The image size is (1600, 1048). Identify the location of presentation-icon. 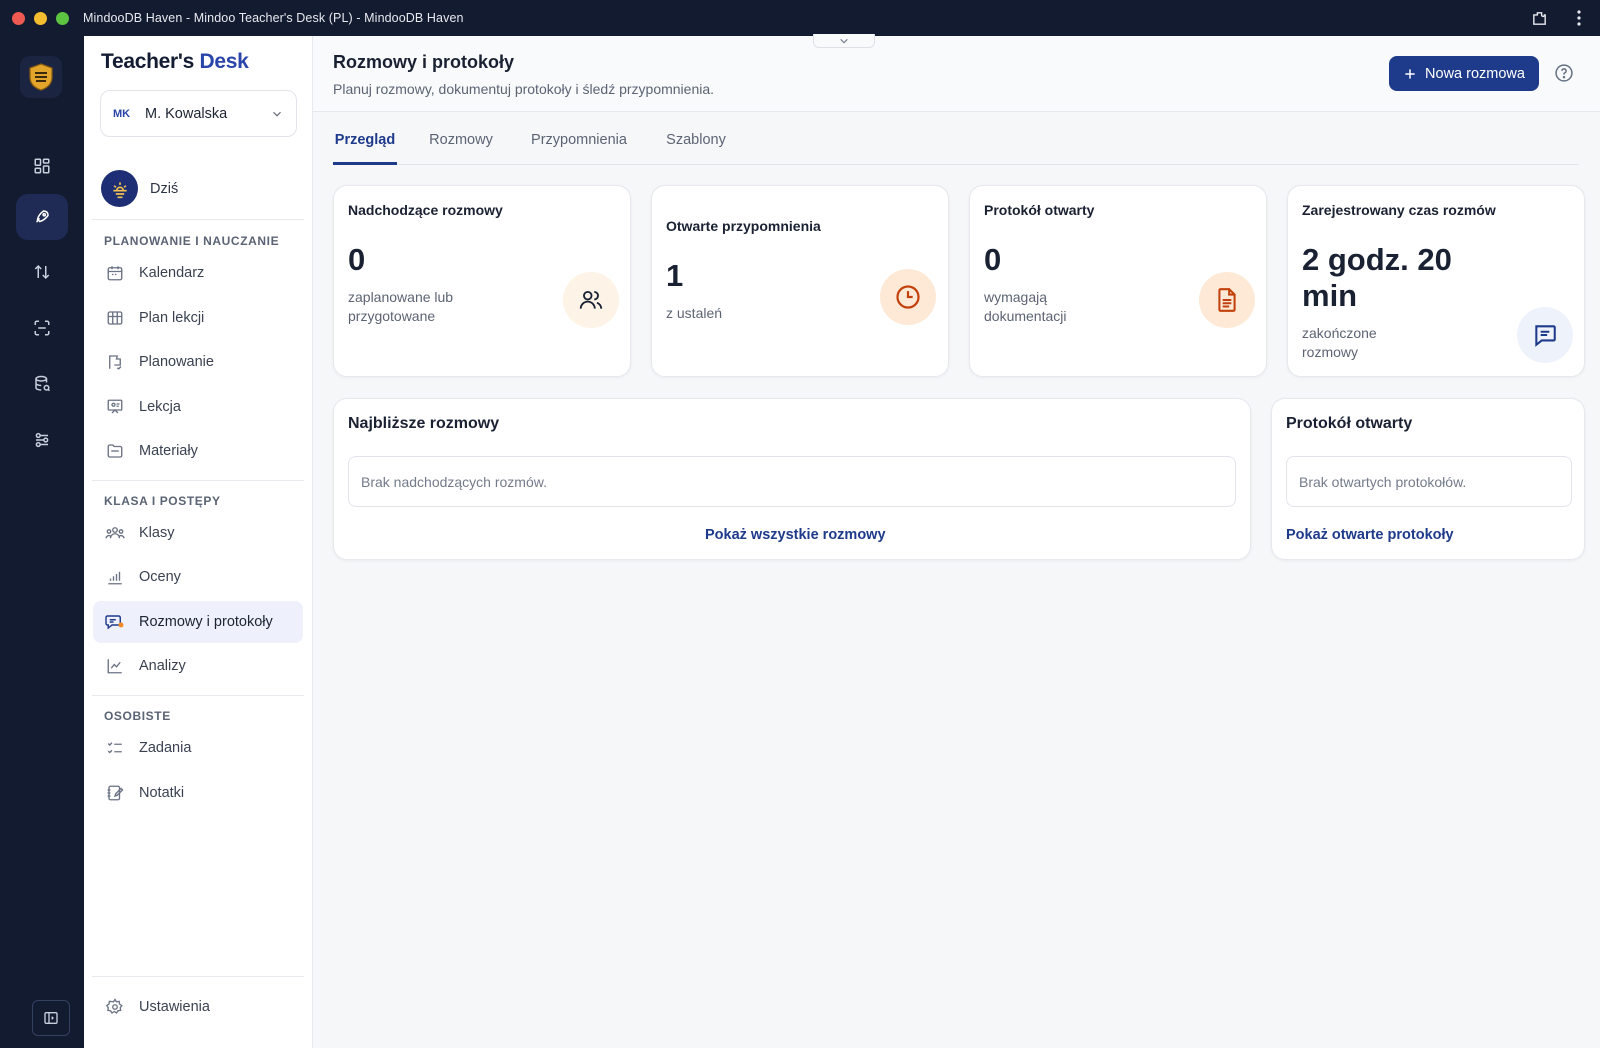
(115, 407).